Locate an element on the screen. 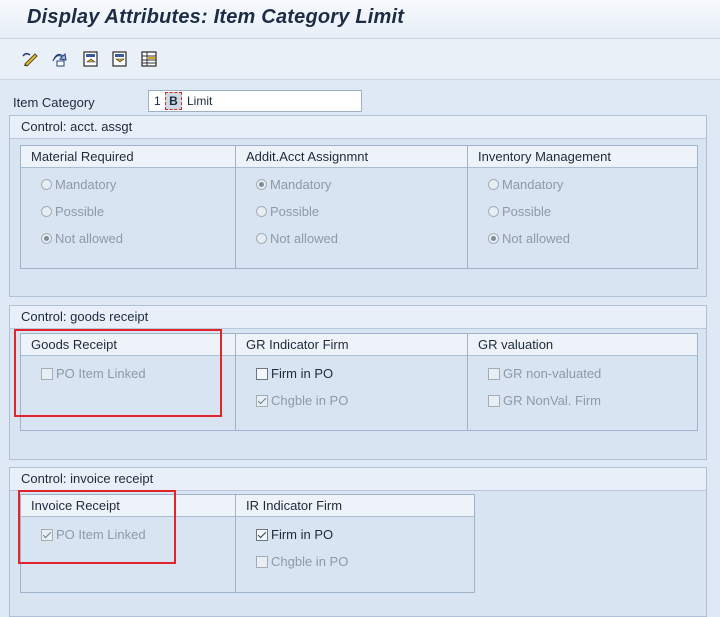 Image resolution: width=720 pixels, height=617 pixels. group-header: GR Indicator Firm is located at coordinates (351, 345).